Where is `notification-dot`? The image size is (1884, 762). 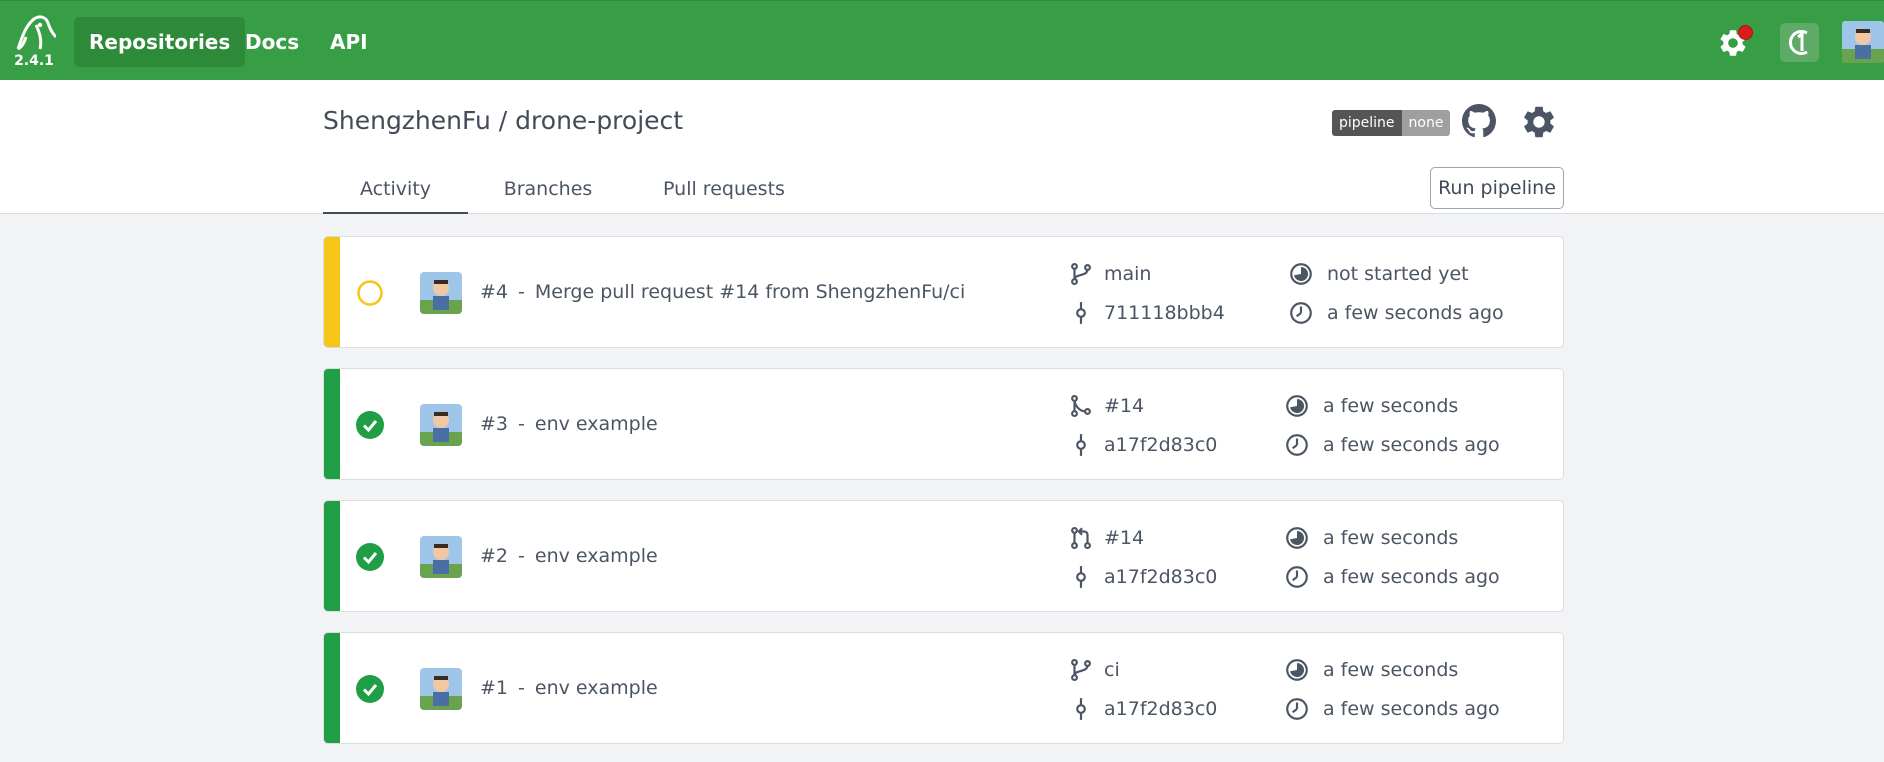 notification-dot is located at coordinates (1745, 32).